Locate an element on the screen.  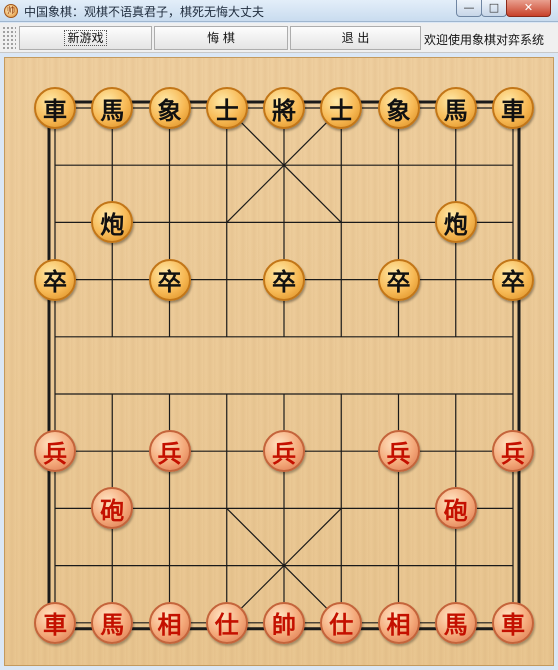
new-game-label: 新游戏 is located at coordinates (85, 38).